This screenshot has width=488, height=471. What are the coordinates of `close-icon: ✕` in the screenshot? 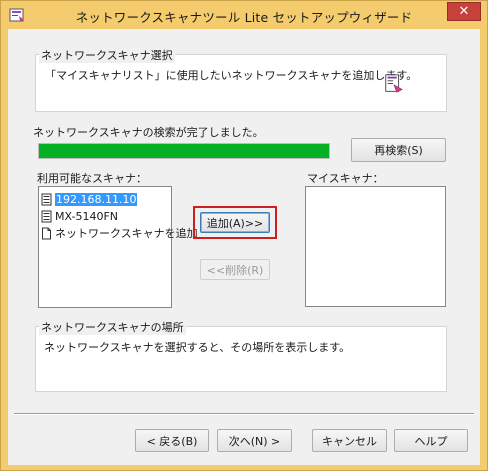 It's located at (464, 11).